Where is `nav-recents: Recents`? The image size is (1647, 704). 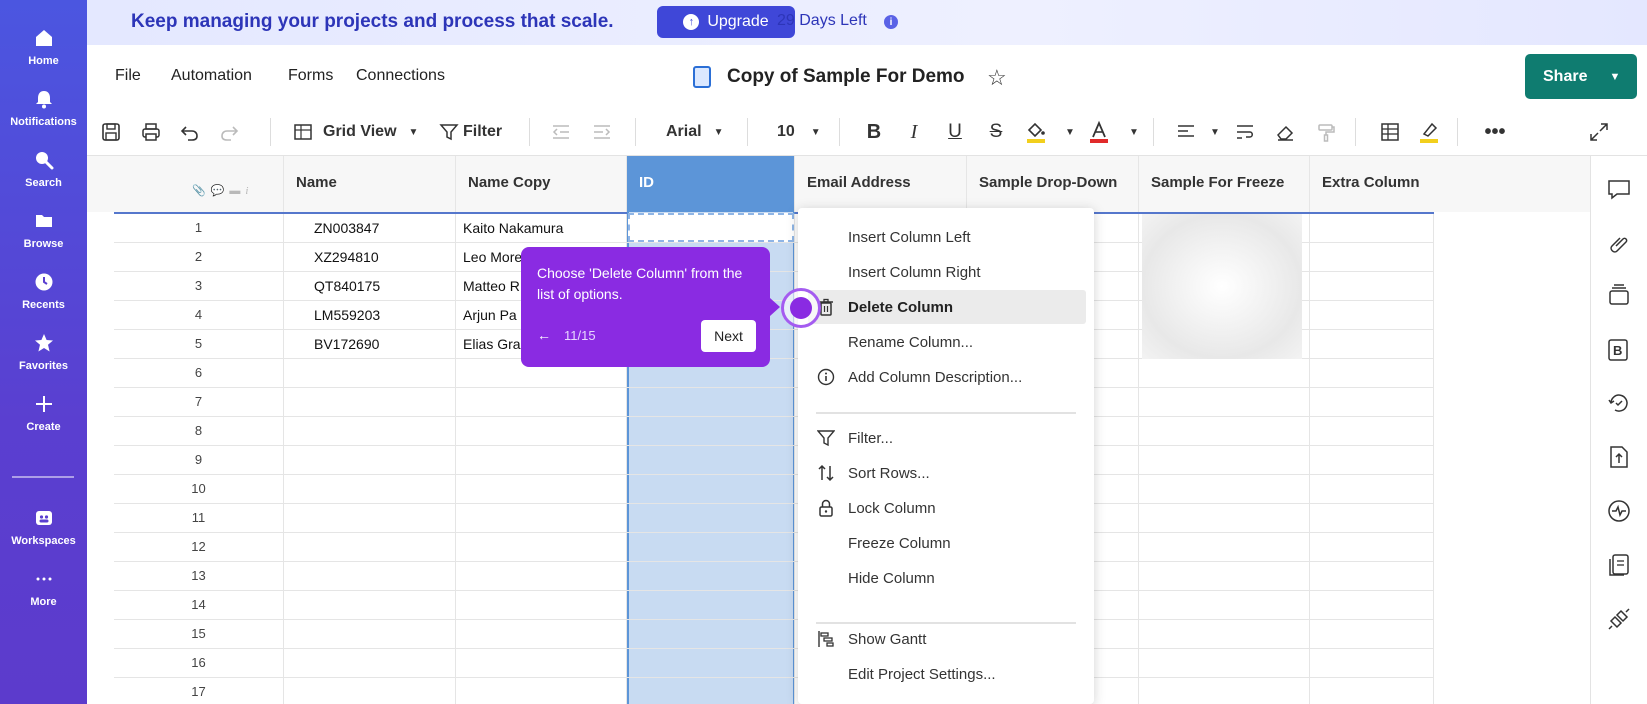
nav-recents: Recents is located at coordinates (43, 291).